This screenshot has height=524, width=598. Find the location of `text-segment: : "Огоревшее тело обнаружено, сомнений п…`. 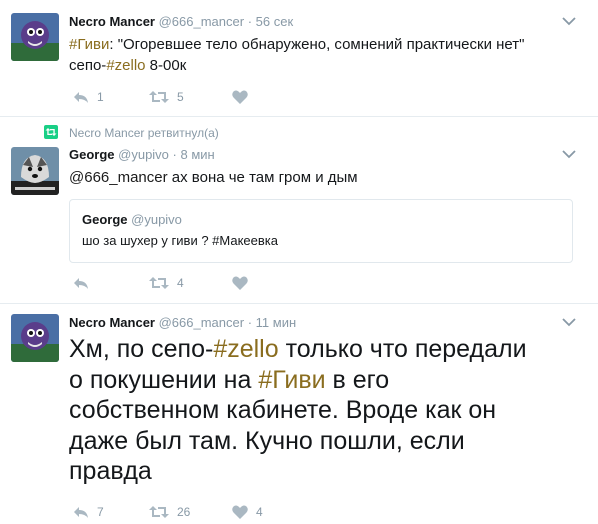

text-segment: : "Огоревшее тело обнаружено, сомнений п… is located at coordinates (317, 44).